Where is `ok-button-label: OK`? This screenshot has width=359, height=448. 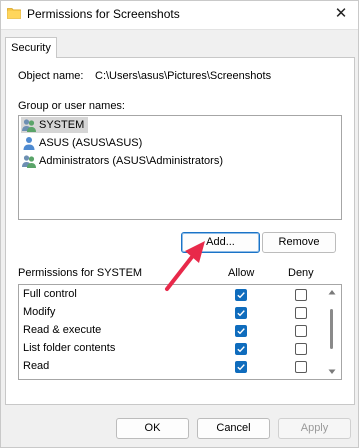
ok-button-label: OK is located at coordinates (152, 428).